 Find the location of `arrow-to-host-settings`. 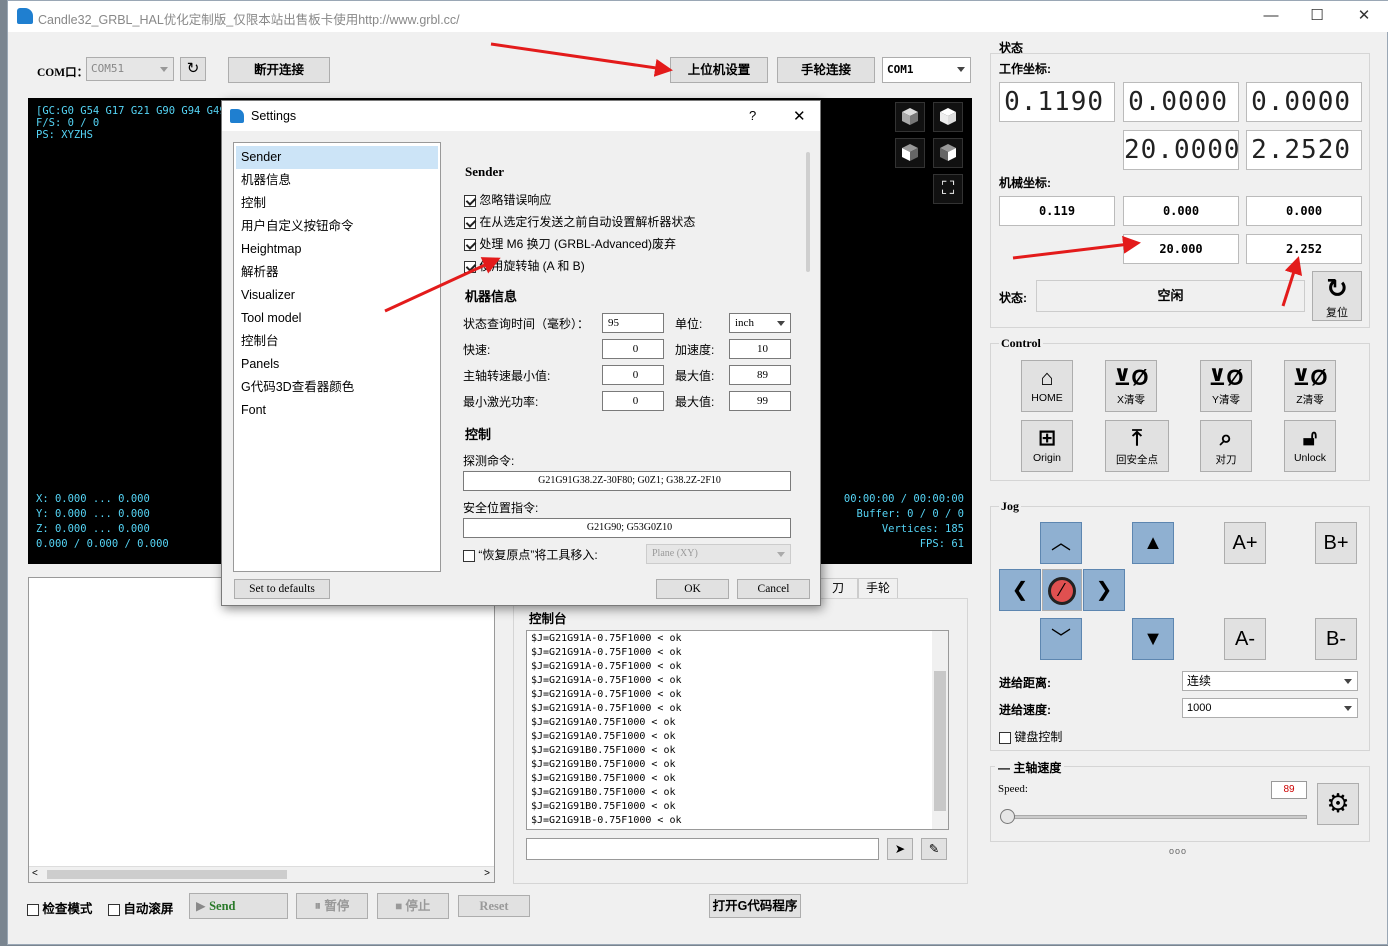

arrow-to-host-settings is located at coordinates (581, 59).